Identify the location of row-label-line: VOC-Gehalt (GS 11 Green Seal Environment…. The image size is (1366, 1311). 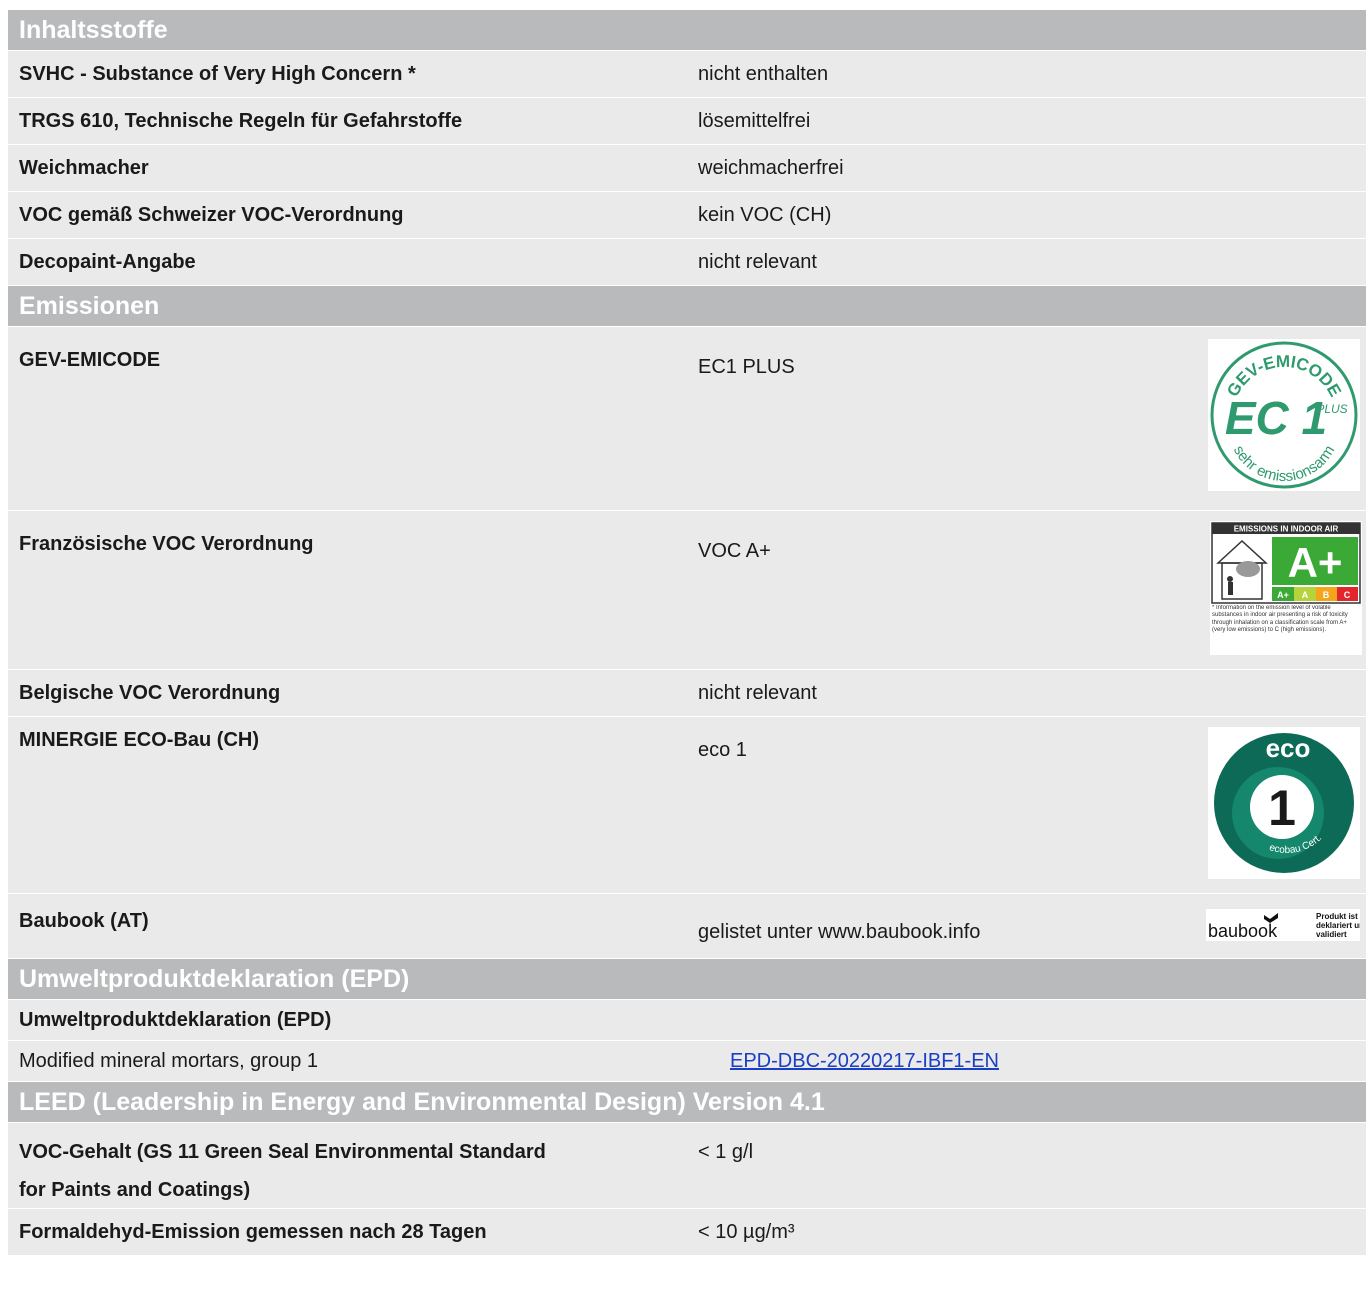
(282, 1152).